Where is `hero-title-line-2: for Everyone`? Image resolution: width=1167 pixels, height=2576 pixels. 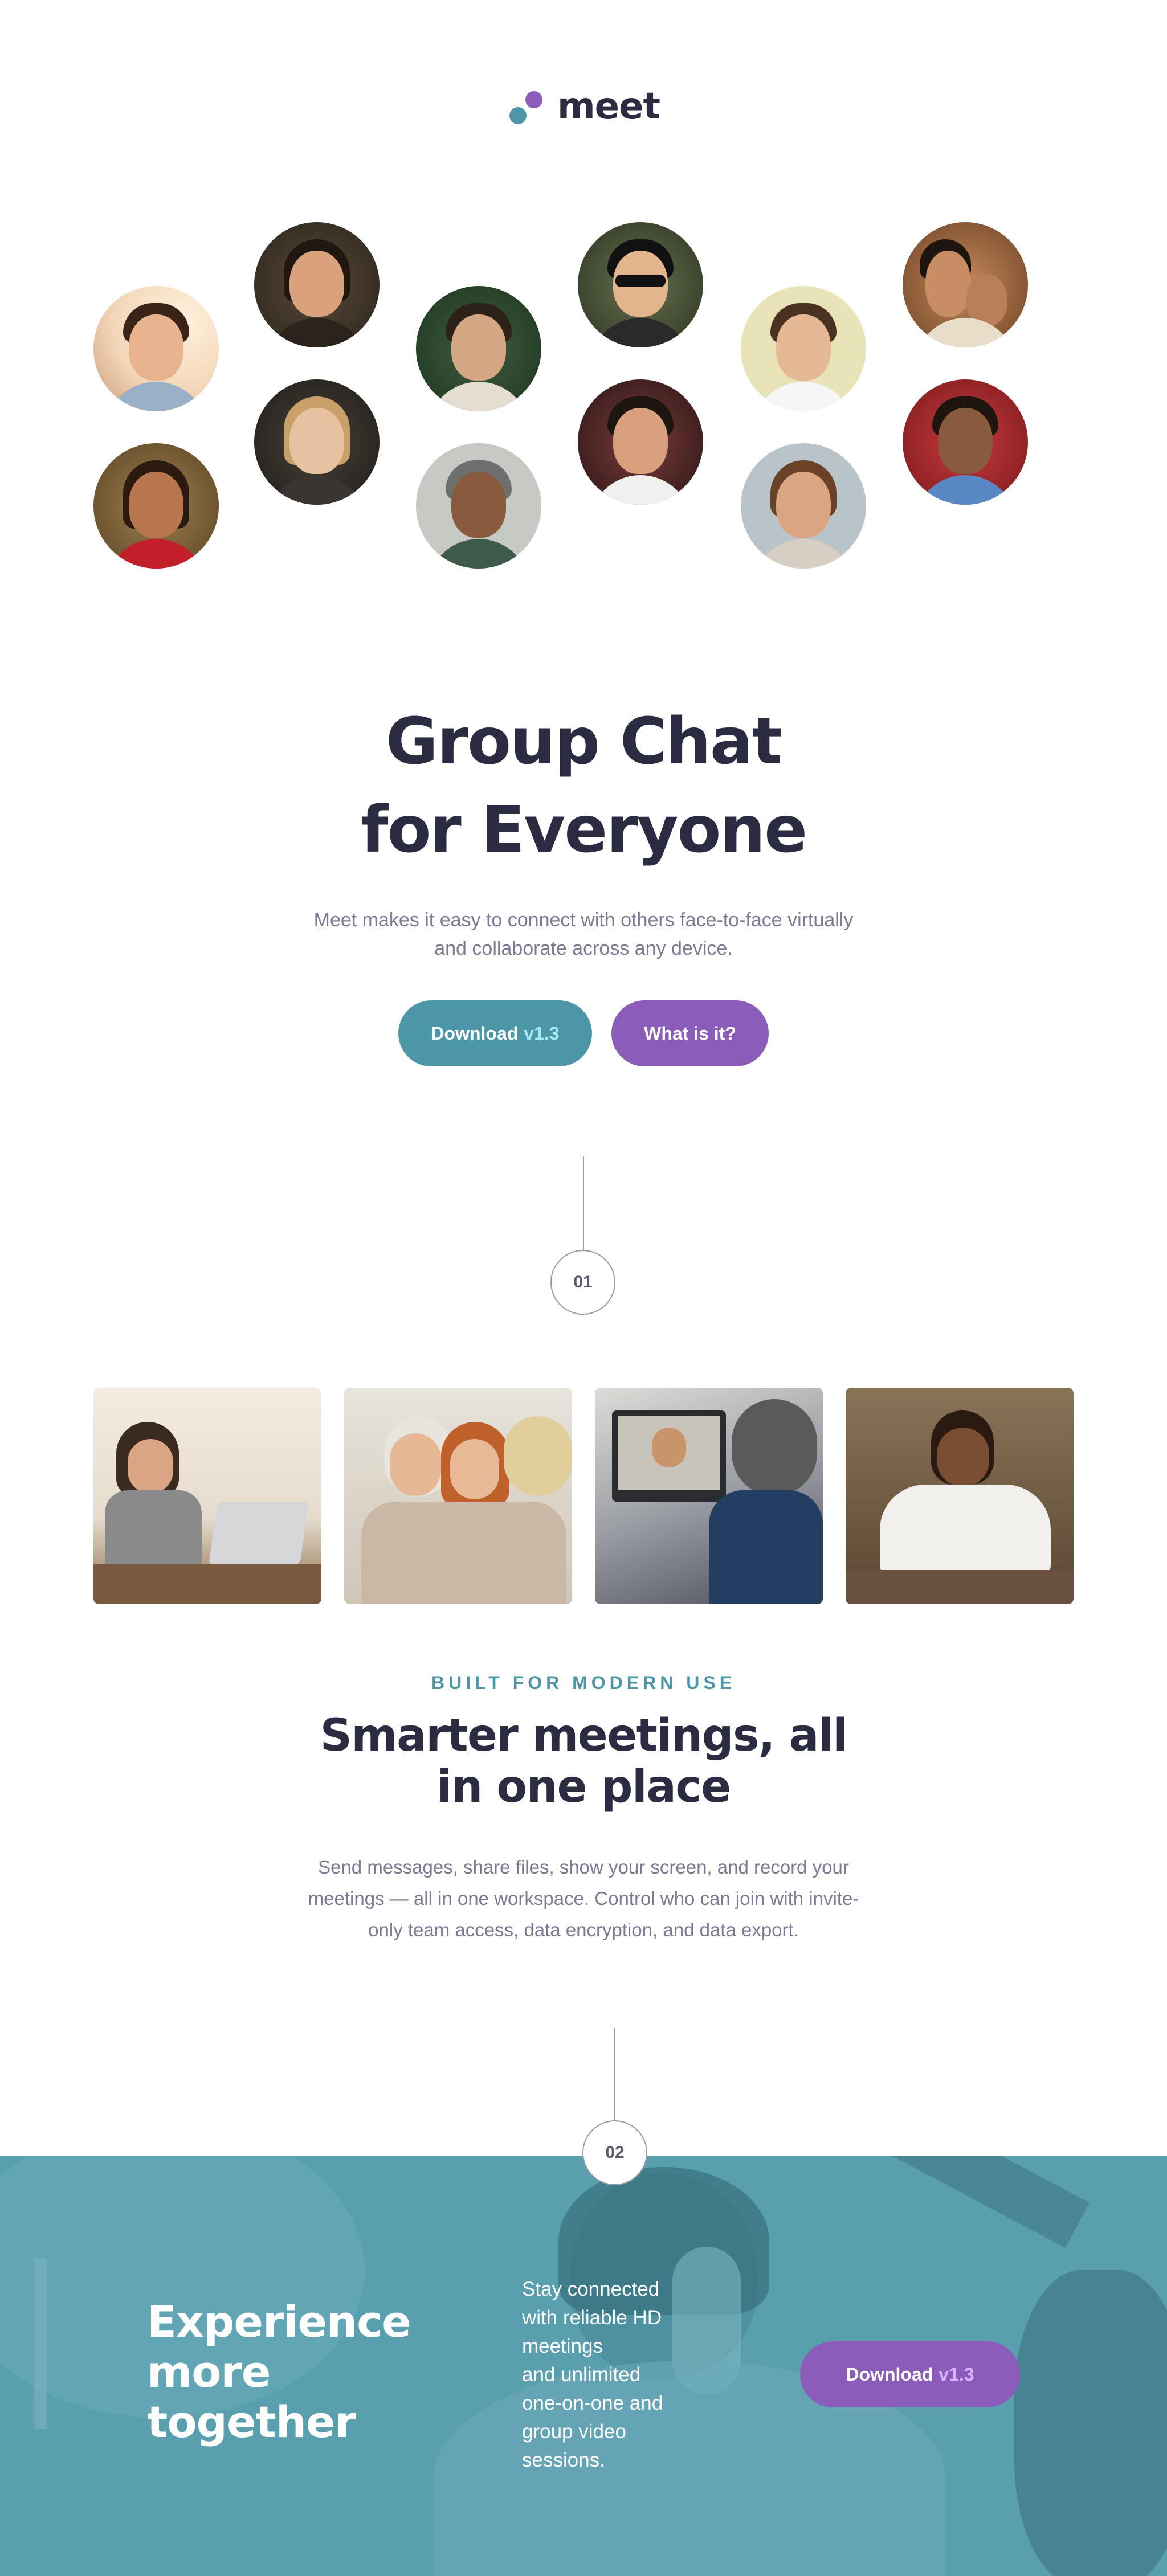 hero-title-line-2: for Everyone is located at coordinates (583, 830).